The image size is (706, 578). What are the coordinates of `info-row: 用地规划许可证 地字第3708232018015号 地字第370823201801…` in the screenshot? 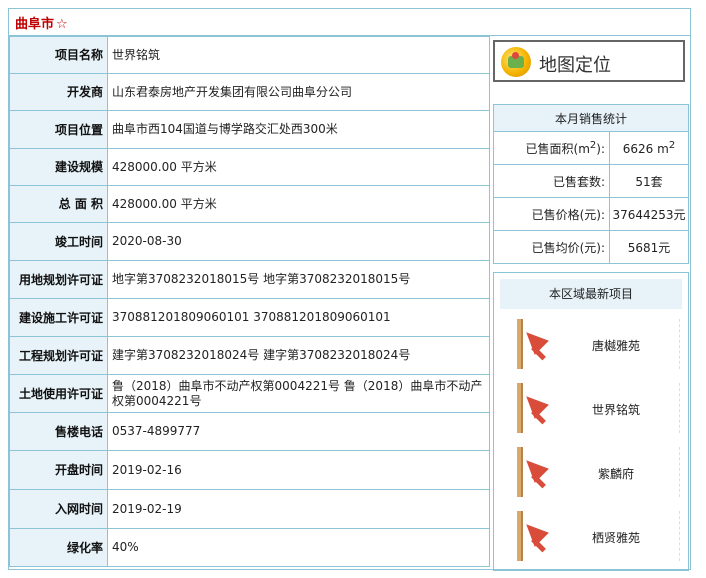 It's located at (249, 279).